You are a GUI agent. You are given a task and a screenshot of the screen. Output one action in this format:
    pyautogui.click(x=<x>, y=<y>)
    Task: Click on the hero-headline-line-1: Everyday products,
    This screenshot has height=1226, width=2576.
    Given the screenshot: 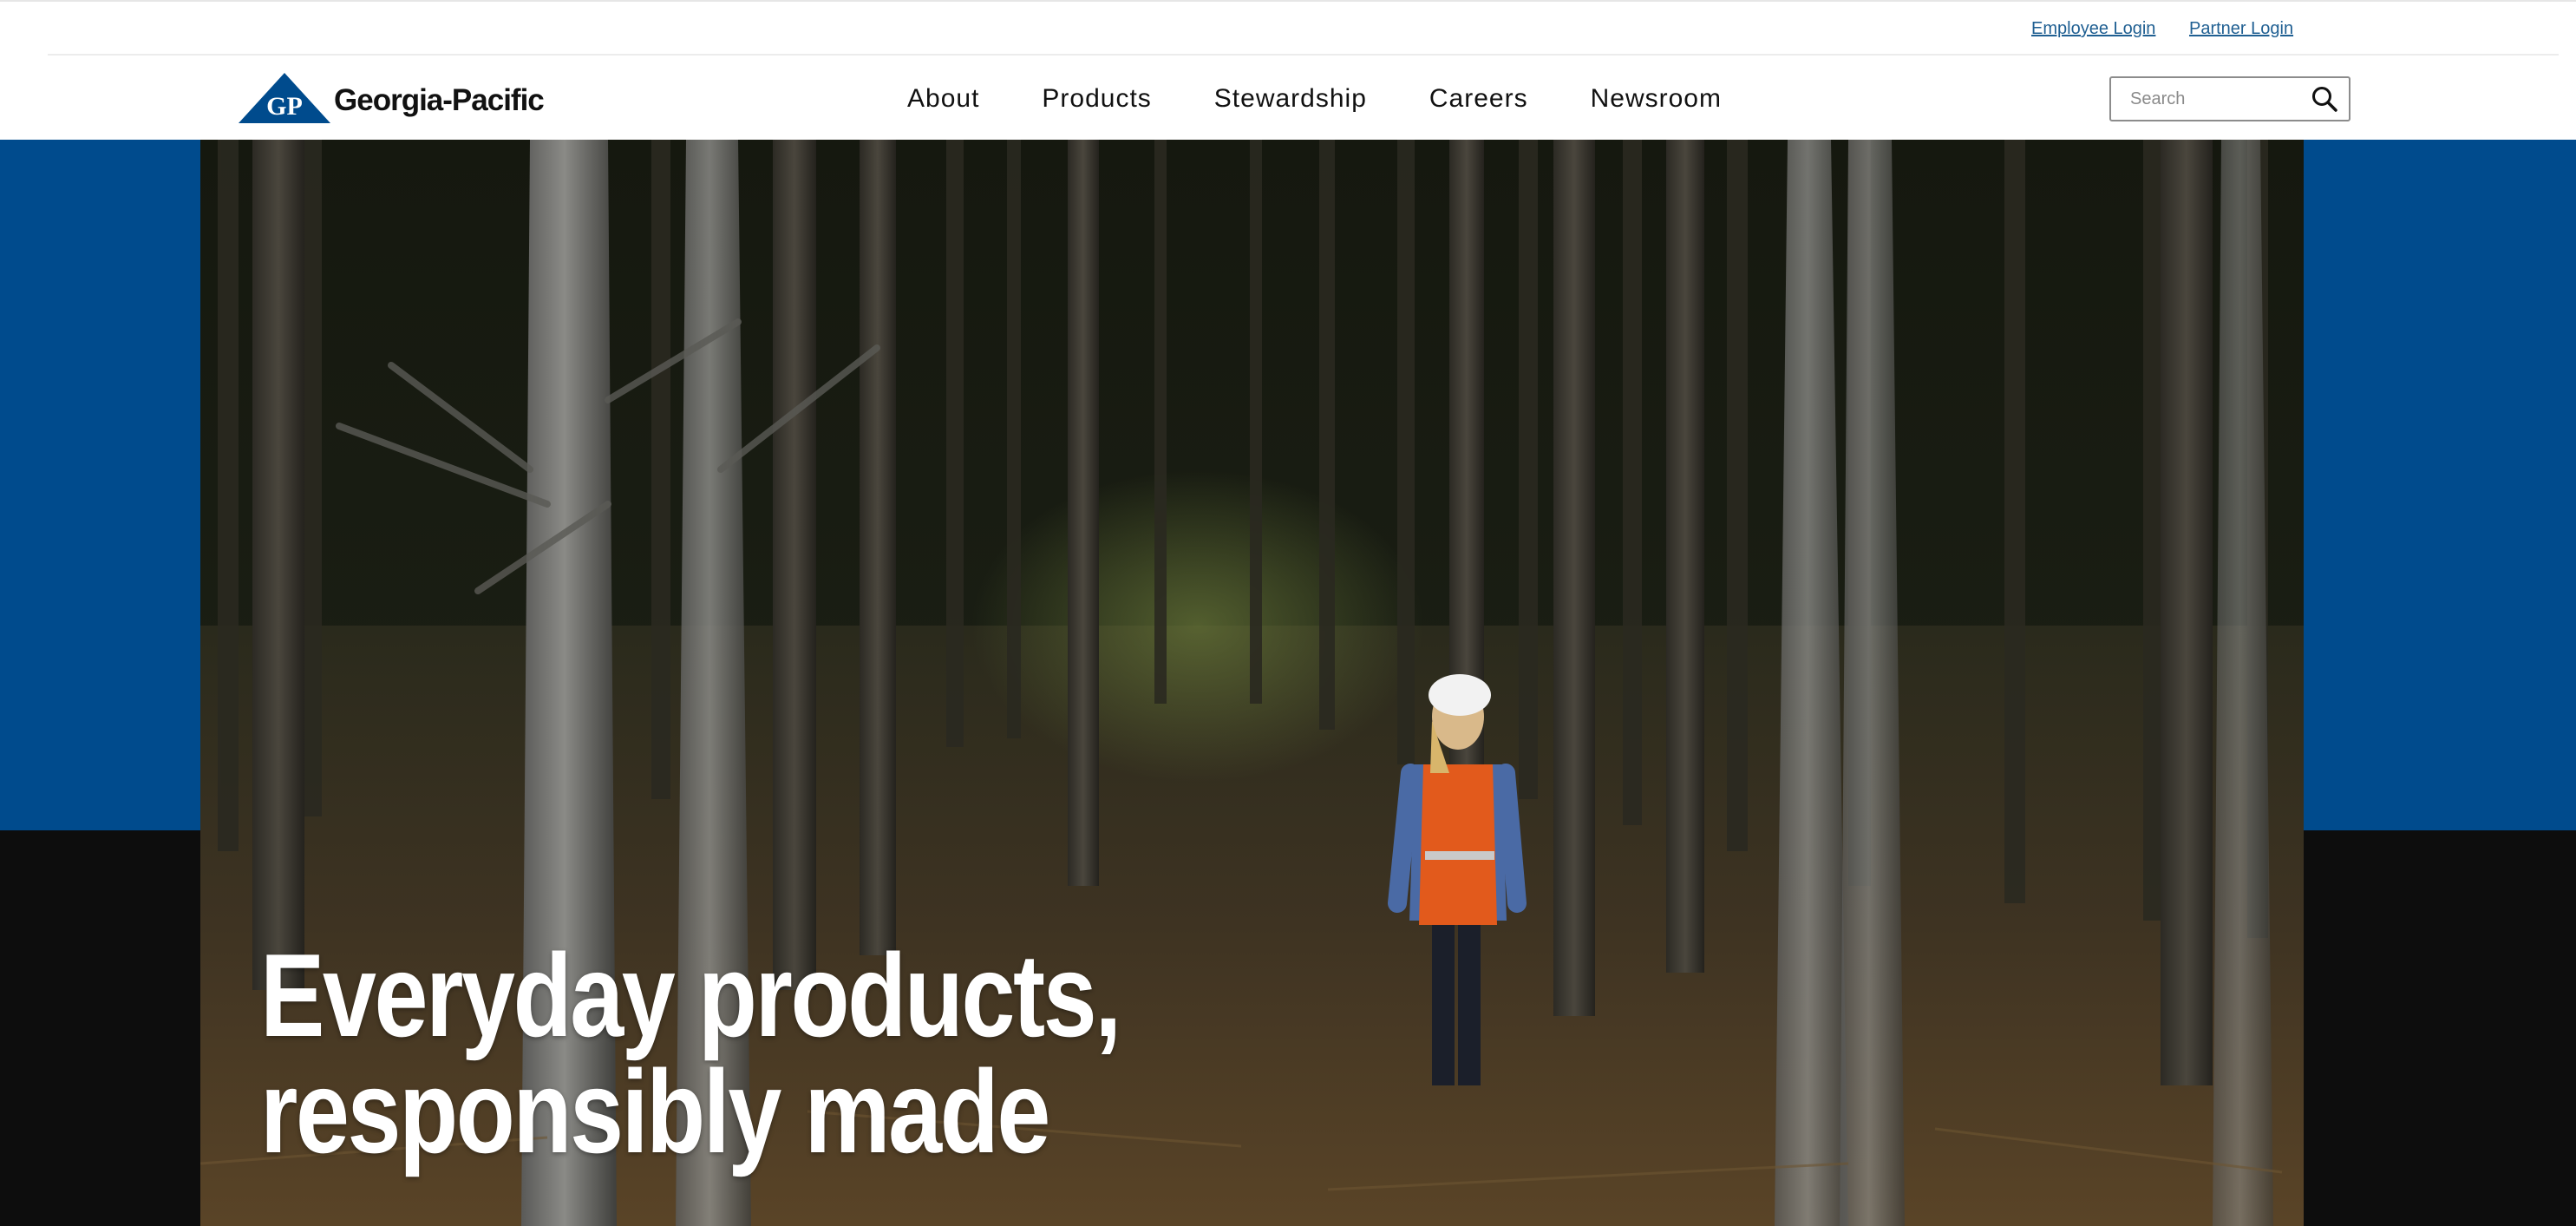 What is the action you would take?
    pyautogui.click(x=690, y=995)
    